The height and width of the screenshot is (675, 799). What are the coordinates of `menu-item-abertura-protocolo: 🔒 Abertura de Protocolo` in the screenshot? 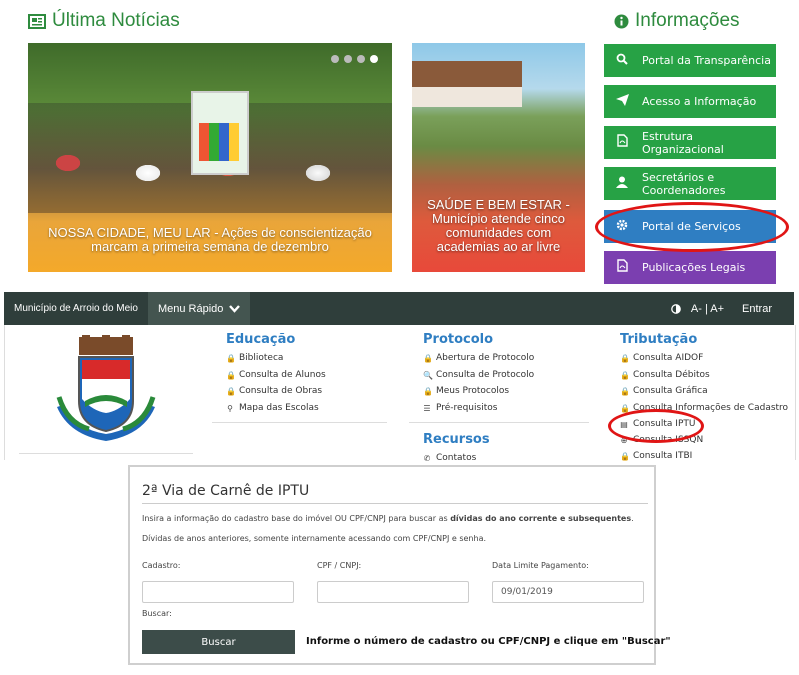 It's located at (478, 358).